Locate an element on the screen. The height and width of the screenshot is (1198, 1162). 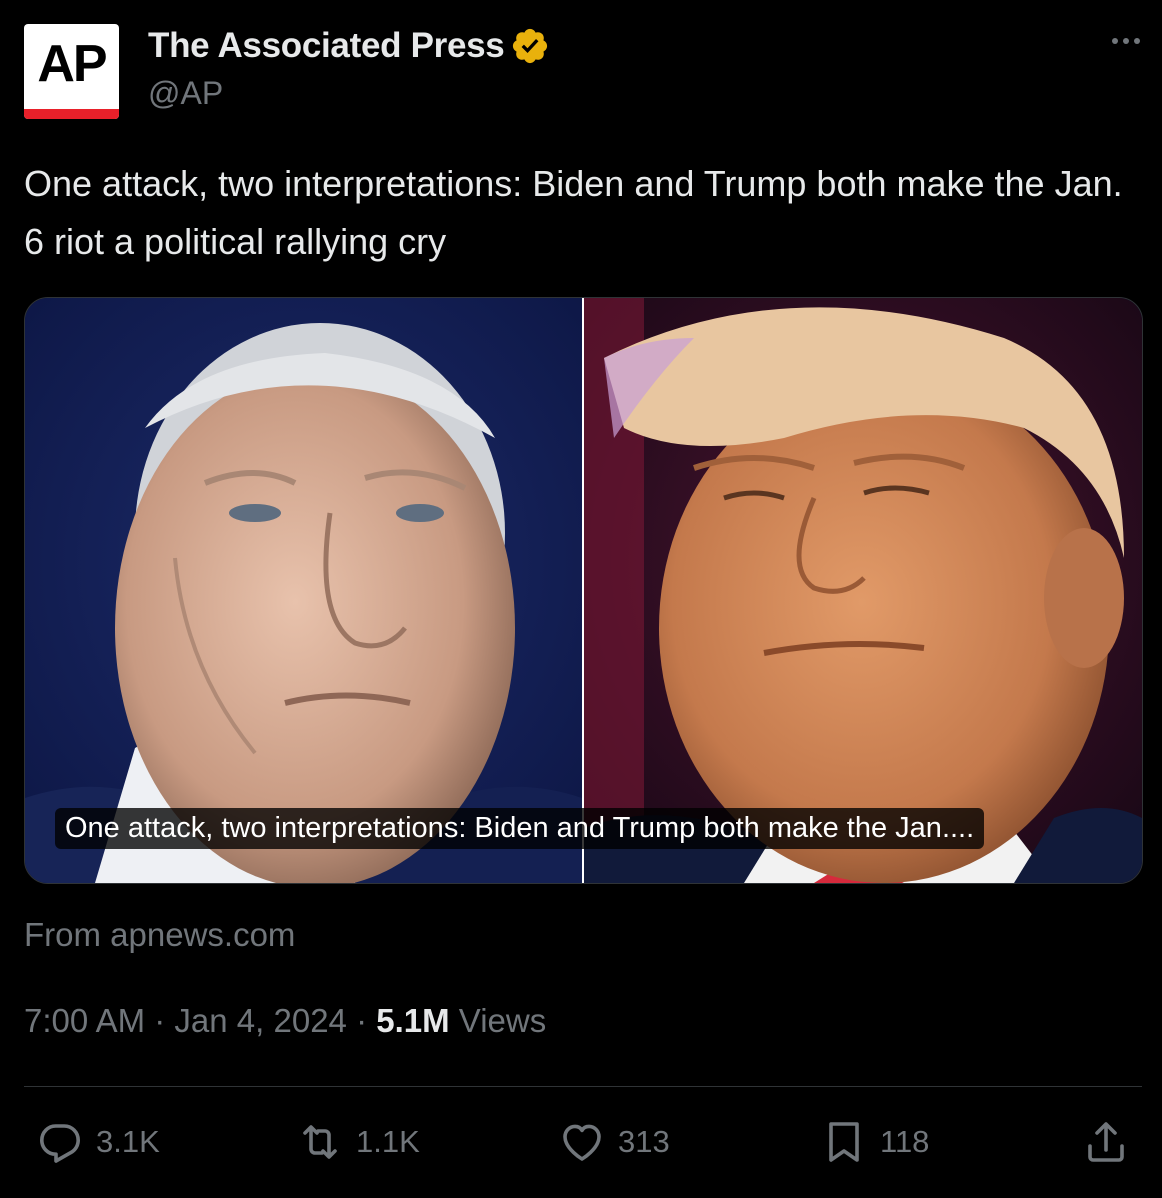
tweet-meta: 7:00 AM · Jan 4, 2024 · 5.1M Views is located at coordinates (285, 1021).